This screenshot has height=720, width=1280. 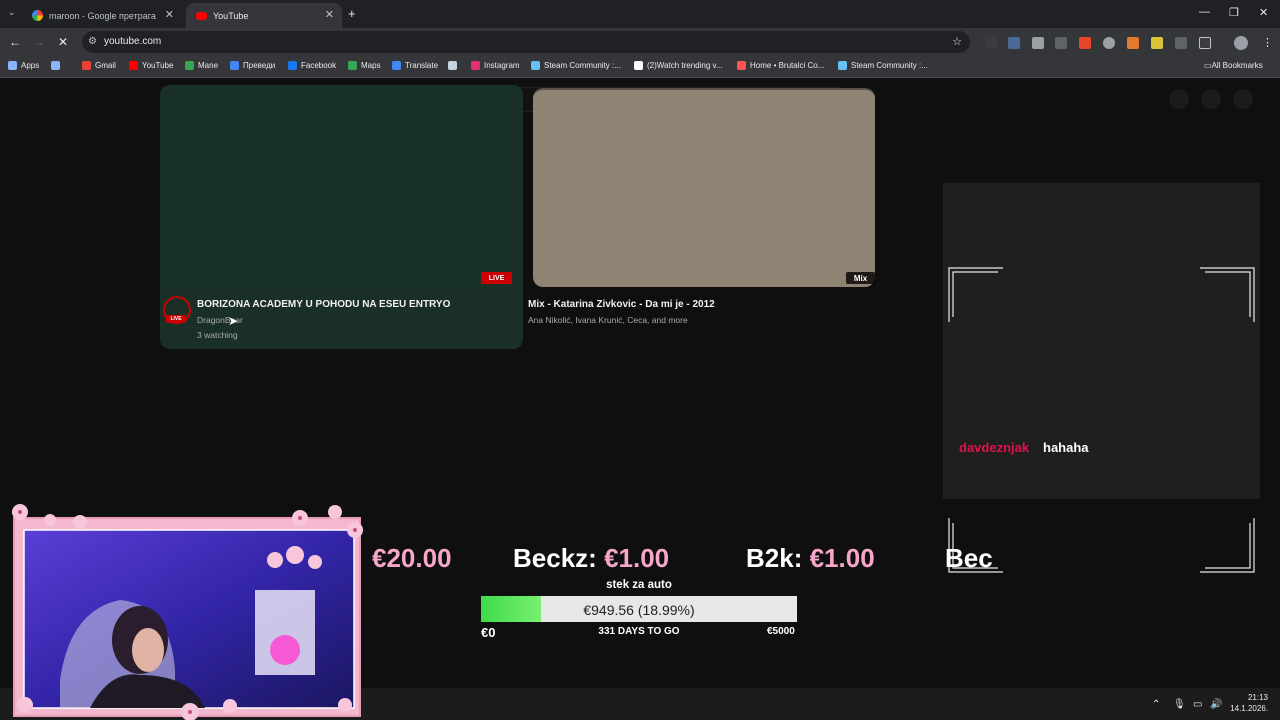 What do you see at coordinates (1179, 704) in the screenshot?
I see `microphone-icon: 🎙` at bounding box center [1179, 704].